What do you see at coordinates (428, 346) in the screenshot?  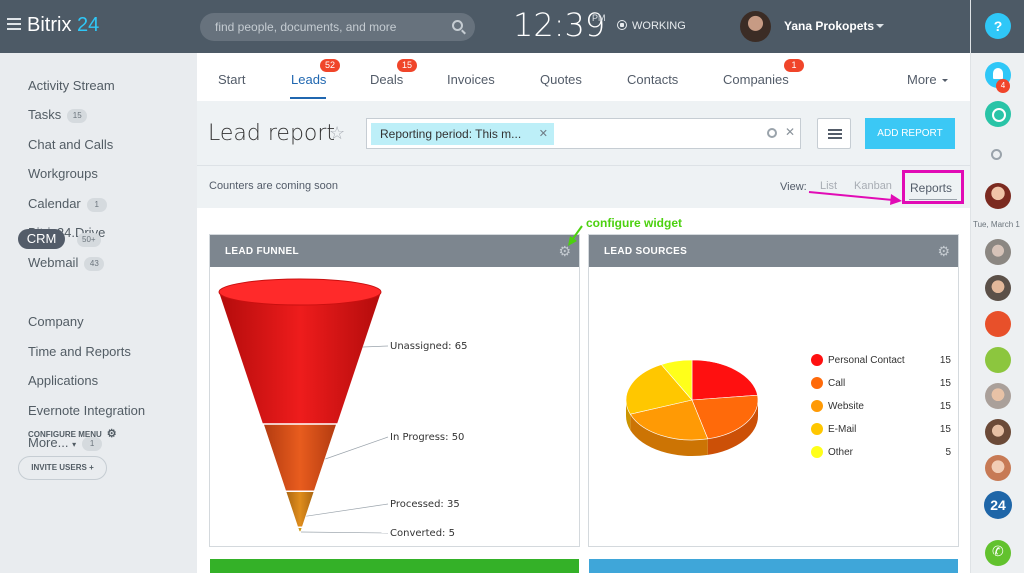 I see `funnel-label: Unassigned: 65` at bounding box center [428, 346].